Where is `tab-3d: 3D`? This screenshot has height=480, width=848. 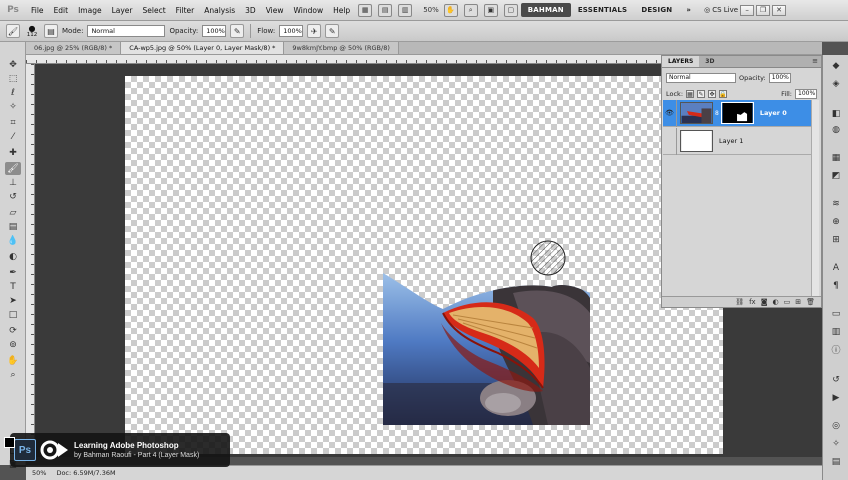 tab-3d: 3D is located at coordinates (709, 61).